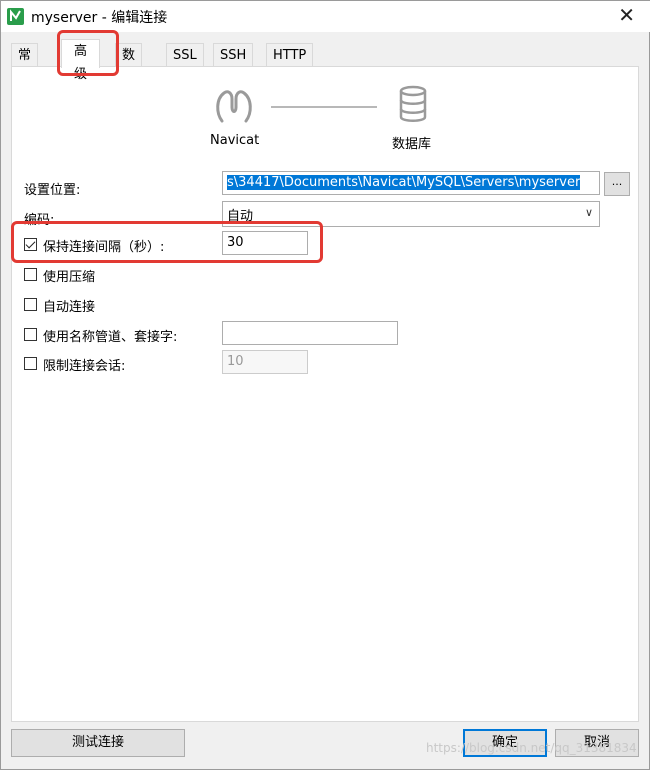  I want to click on compression-label: 使用压缩, so click(69, 277).